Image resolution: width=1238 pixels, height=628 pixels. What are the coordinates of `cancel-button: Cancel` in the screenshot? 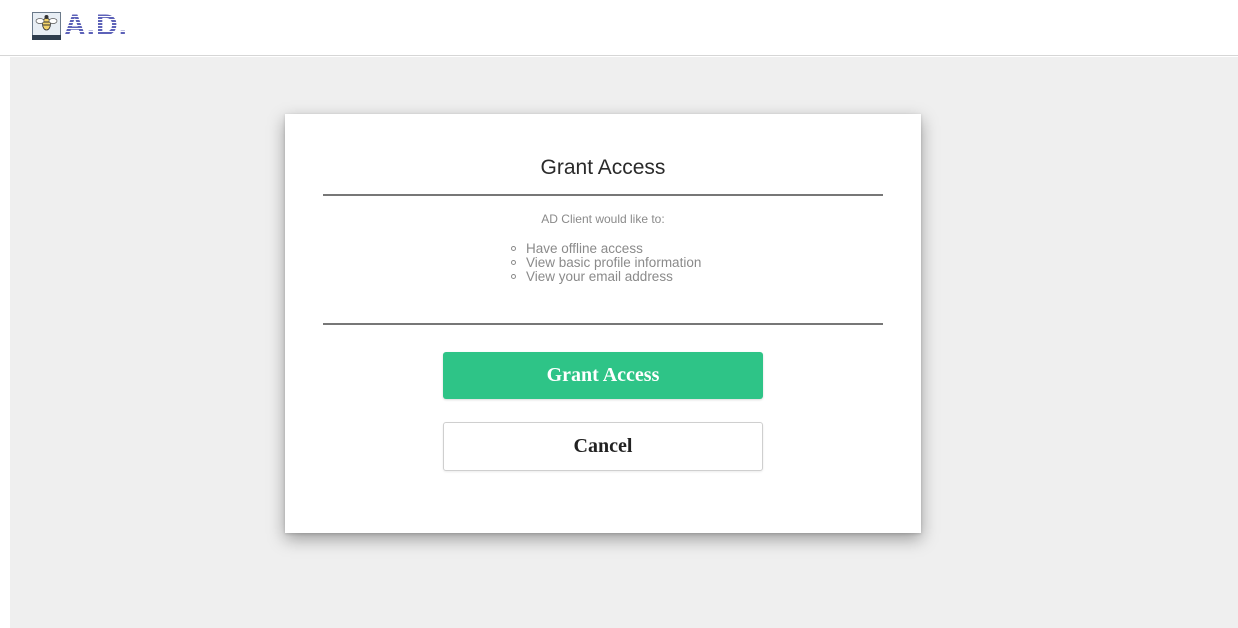 It's located at (603, 446).